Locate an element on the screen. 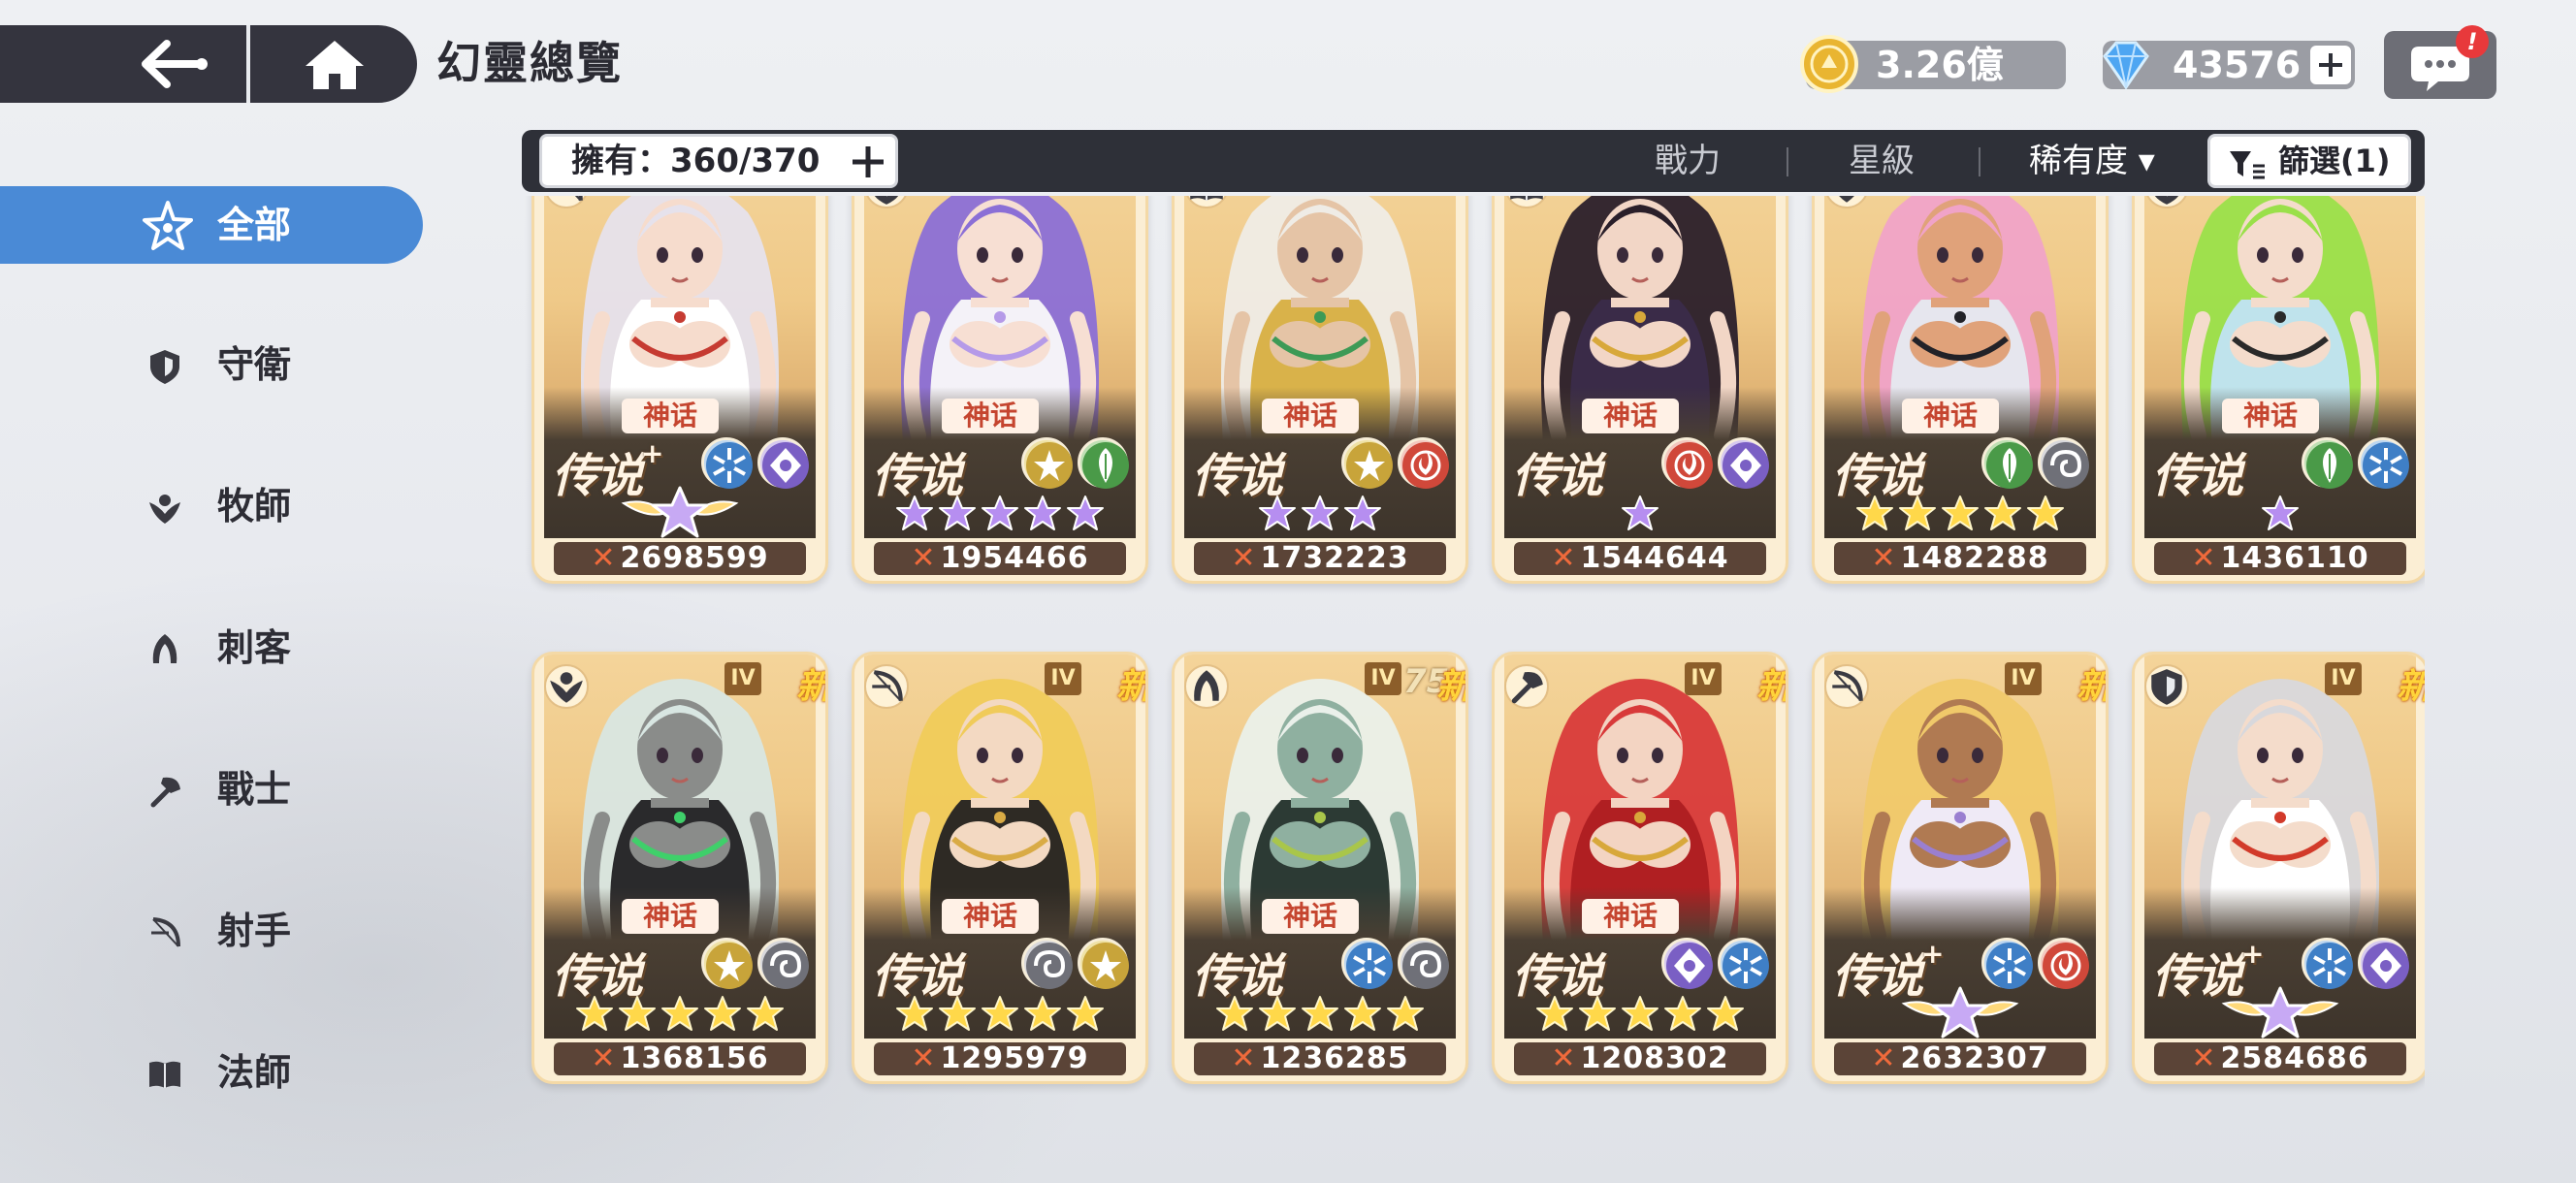 The height and width of the screenshot is (1183, 2576). power-value: ✕ 1368156 is located at coordinates (680, 1058).